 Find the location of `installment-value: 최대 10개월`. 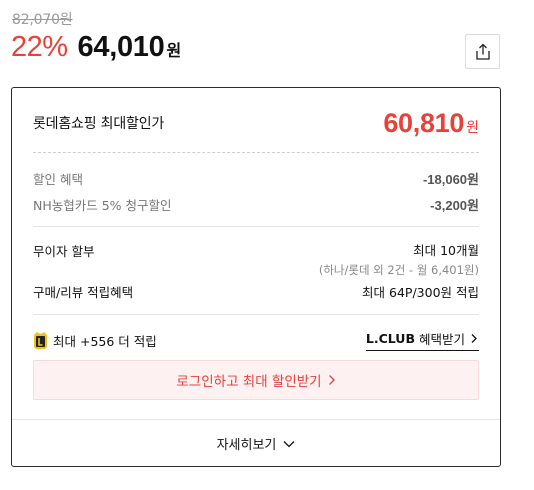

installment-value: 최대 10개월 is located at coordinates (446, 250).